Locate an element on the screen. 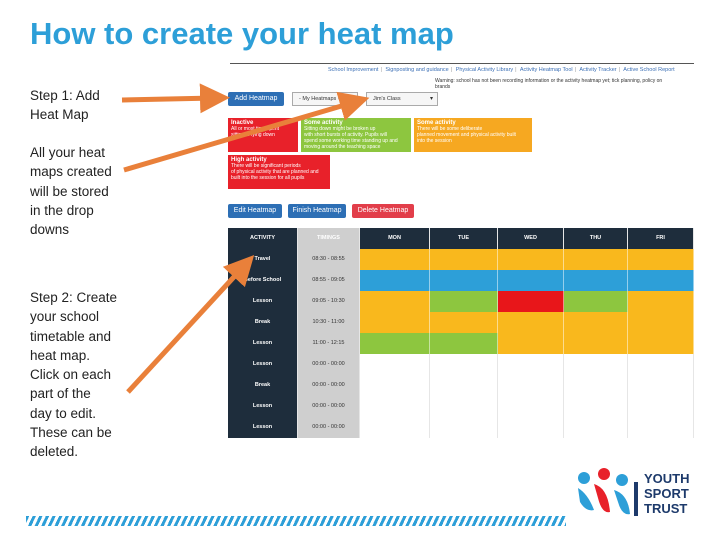  note-line: will be stored is located at coordinates (69, 191).